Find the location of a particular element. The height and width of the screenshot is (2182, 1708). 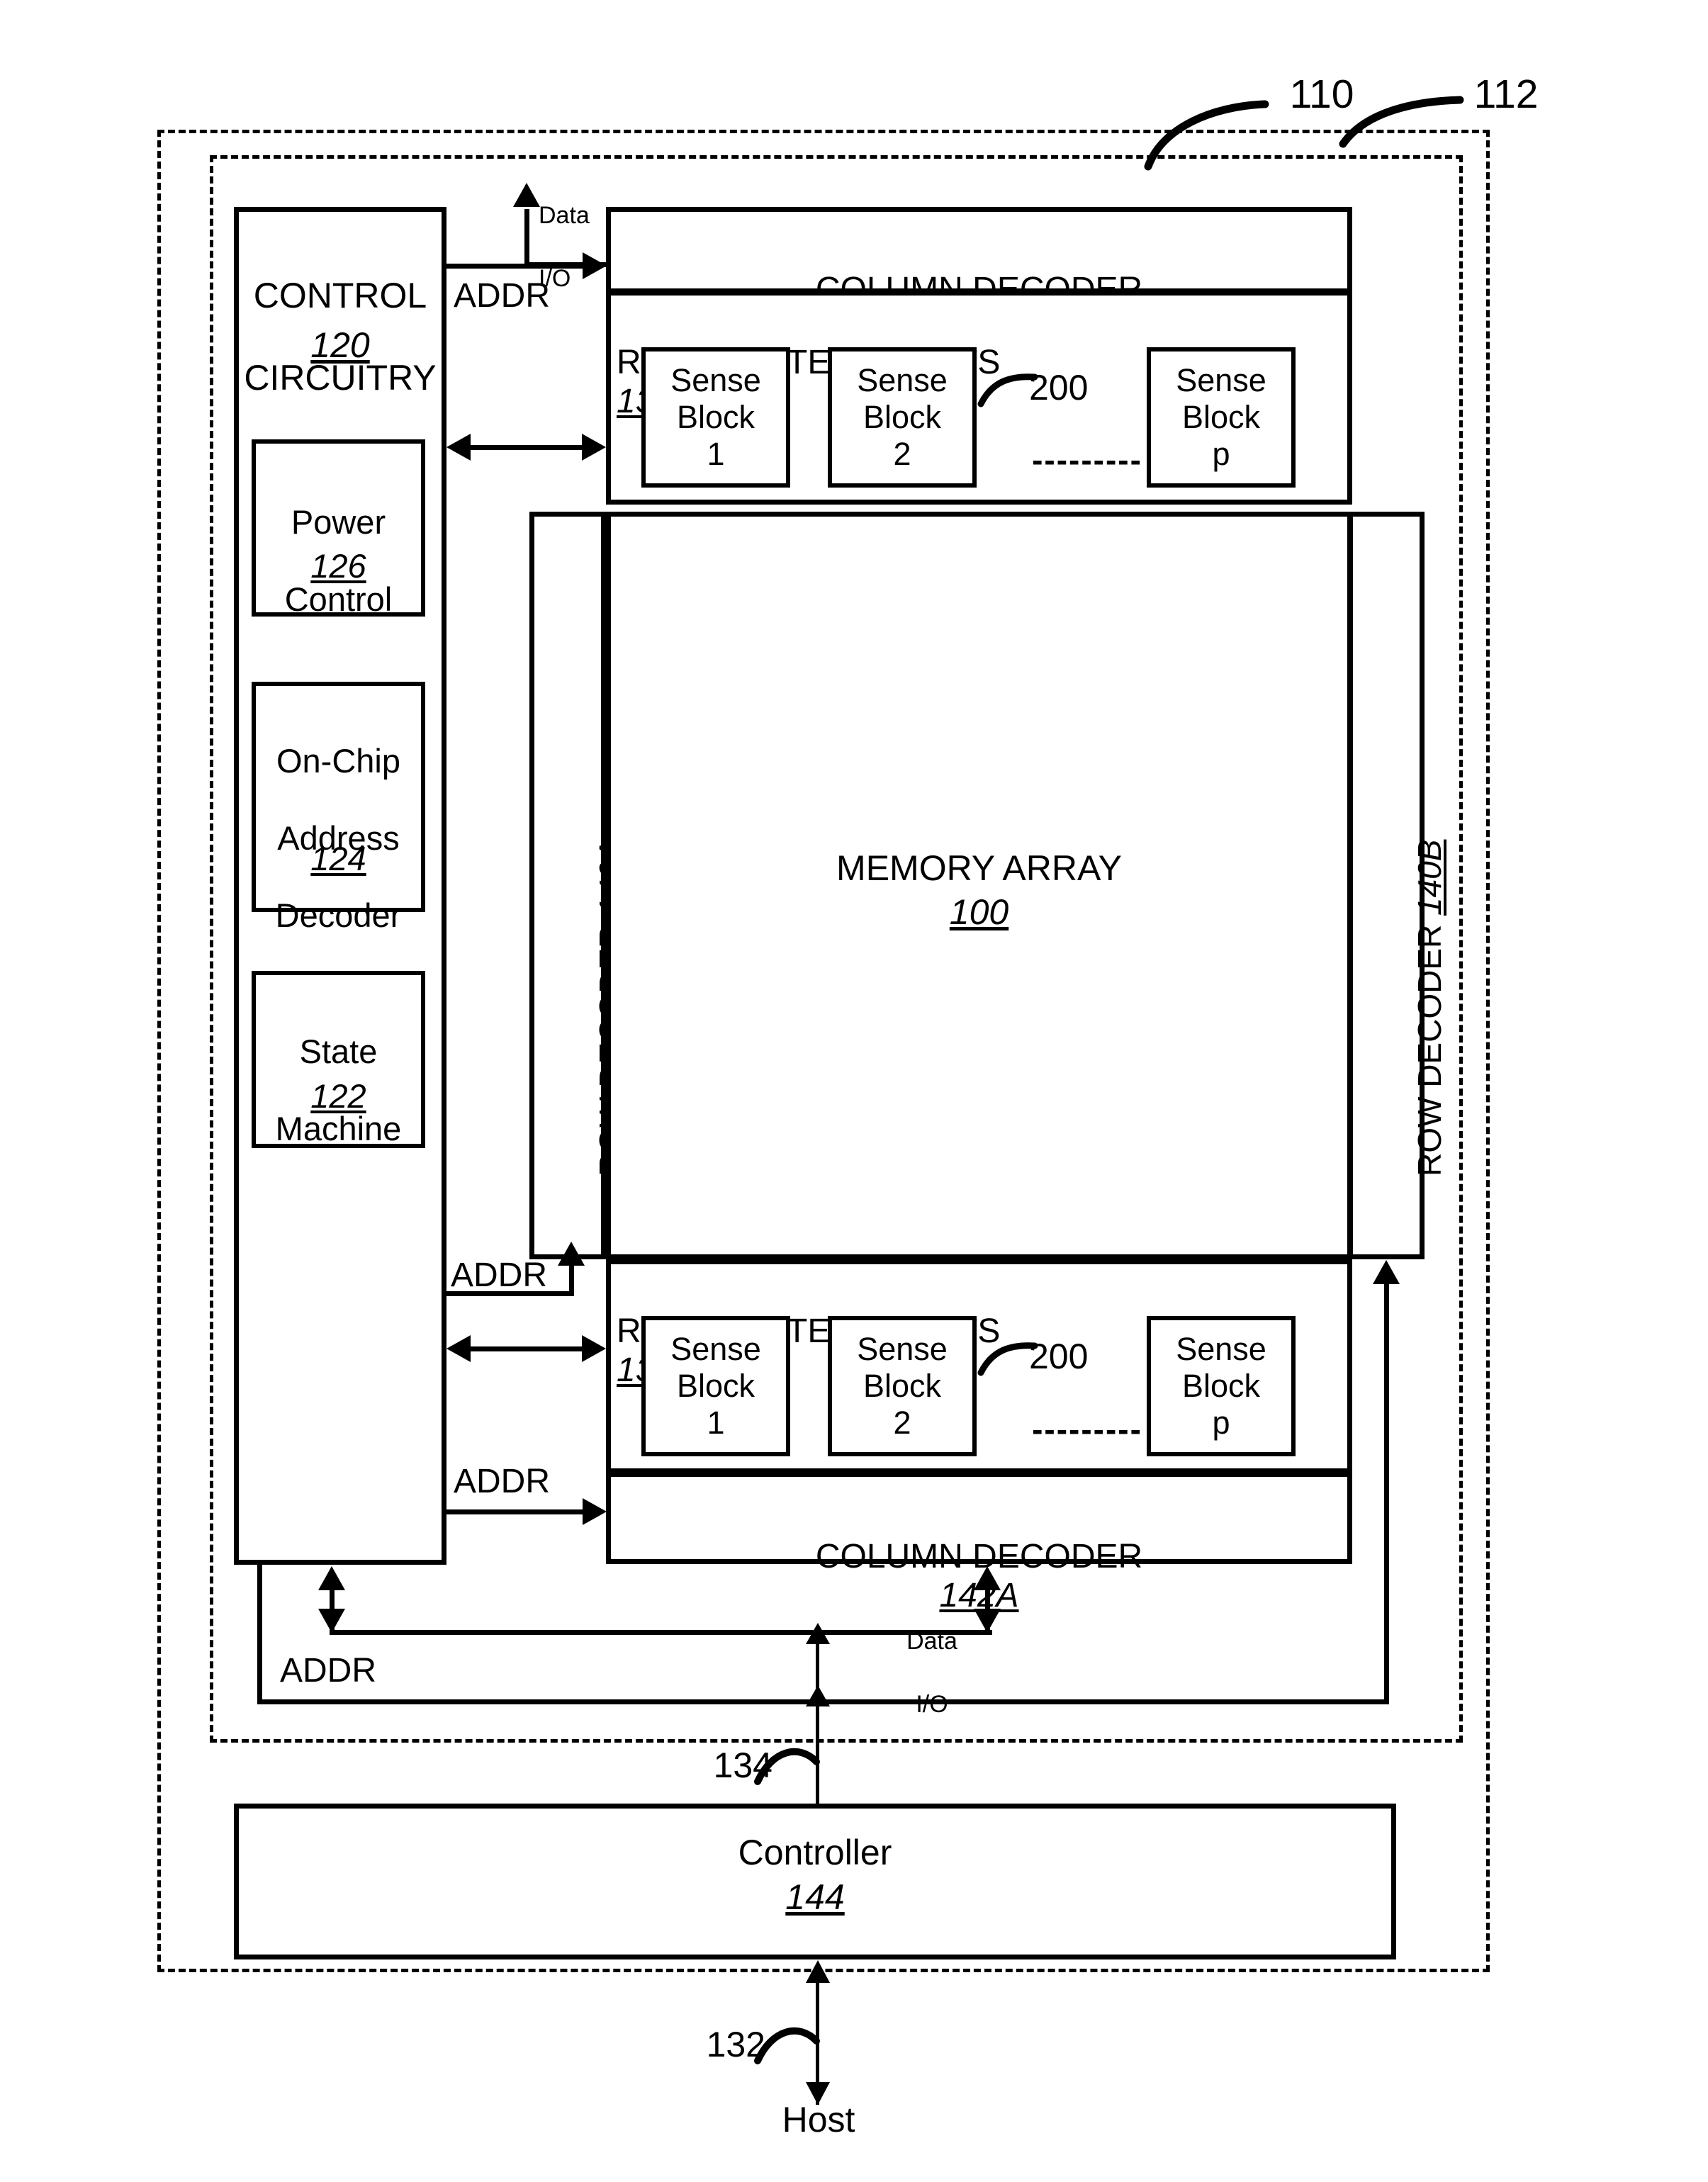

sense-block-bottom-p-line1: Sense is located at coordinates (1221, 1349).